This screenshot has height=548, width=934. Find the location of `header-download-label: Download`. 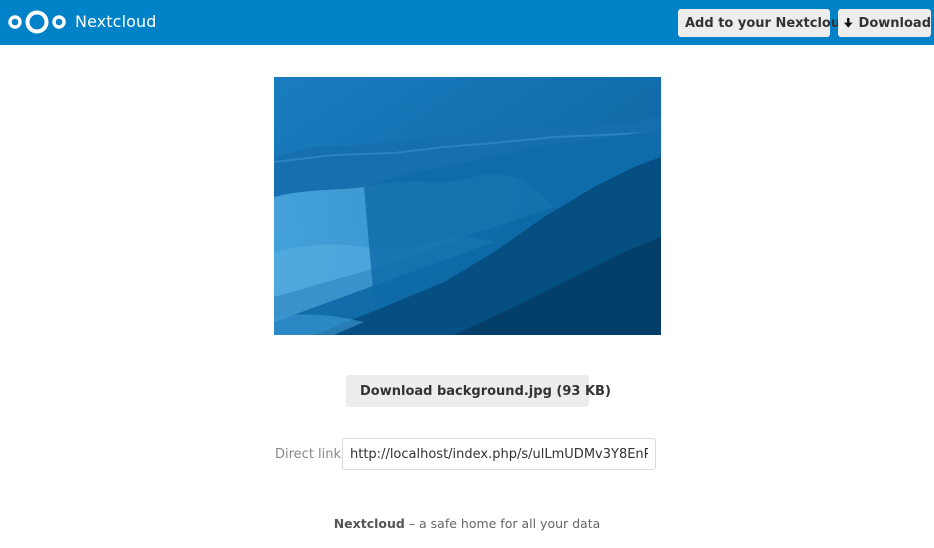

header-download-label: Download is located at coordinates (894, 23).